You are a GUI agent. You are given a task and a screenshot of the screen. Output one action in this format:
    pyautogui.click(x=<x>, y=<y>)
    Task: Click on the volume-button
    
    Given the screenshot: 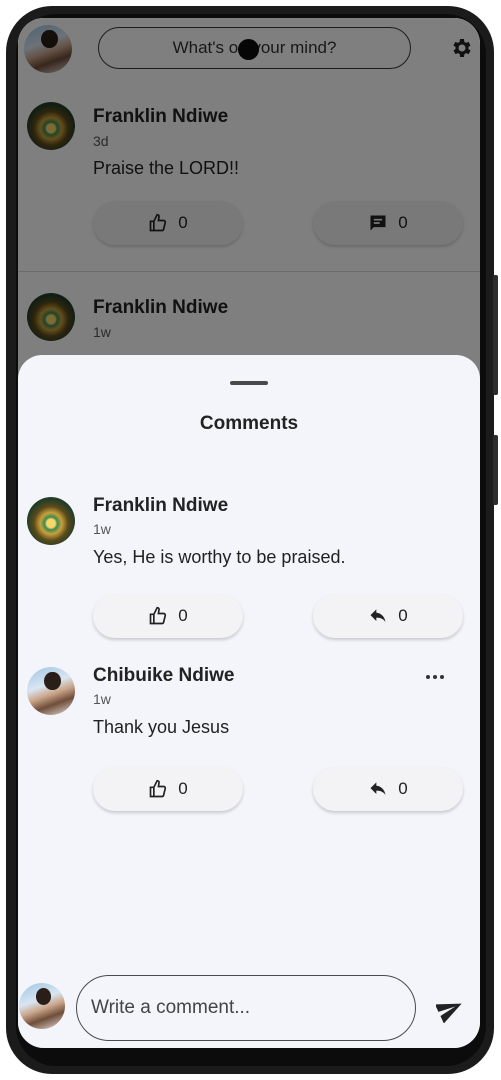 What is the action you would take?
    pyautogui.click(x=495, y=335)
    